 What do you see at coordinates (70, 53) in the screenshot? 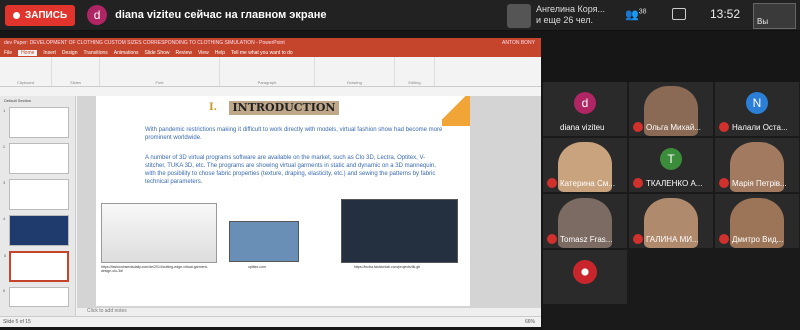
I see `ribbon-tab: Design` at bounding box center [70, 53].